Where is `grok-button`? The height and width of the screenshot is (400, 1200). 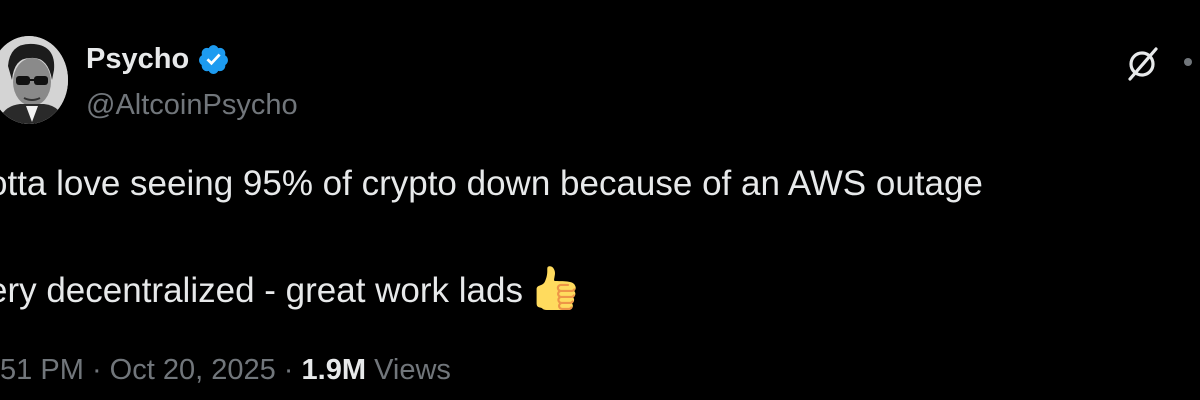
grok-button is located at coordinates (1143, 63).